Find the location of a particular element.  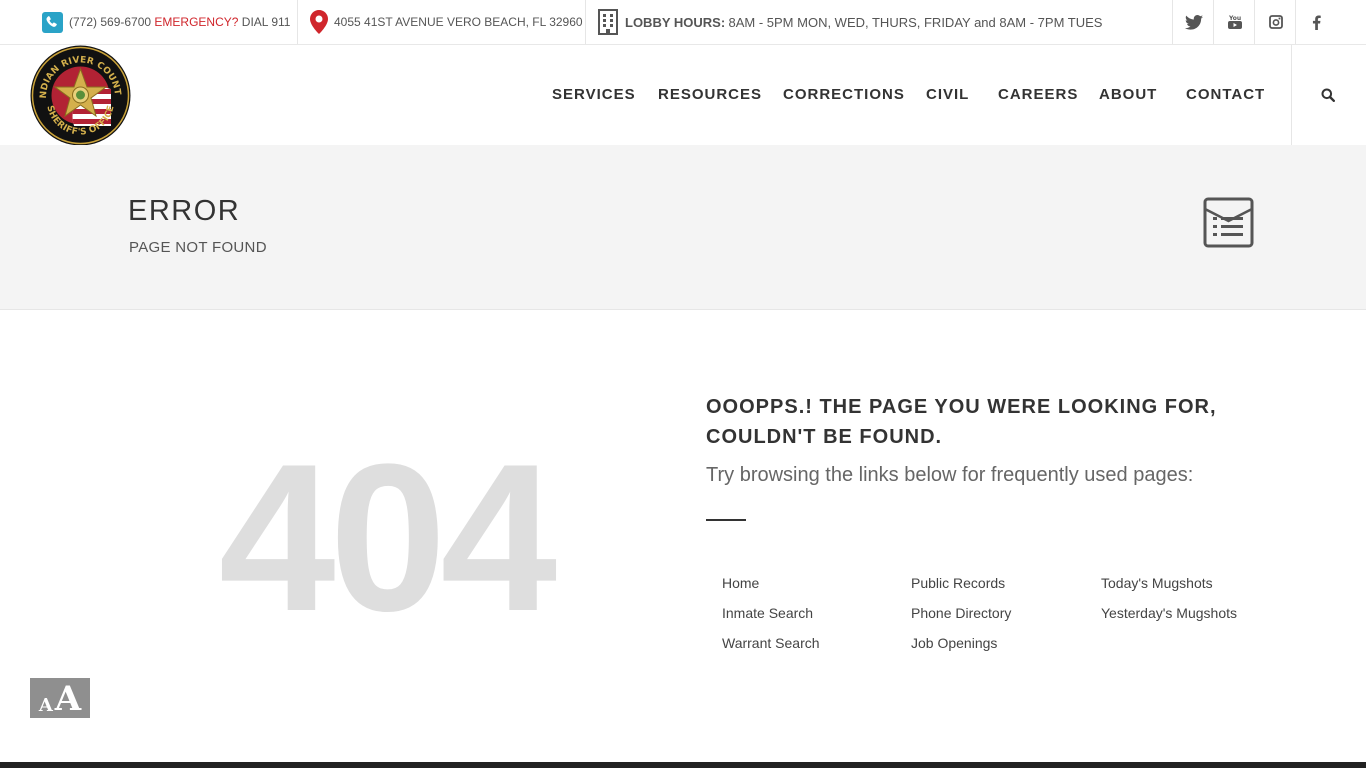

facebook-link is located at coordinates (1316, 22).